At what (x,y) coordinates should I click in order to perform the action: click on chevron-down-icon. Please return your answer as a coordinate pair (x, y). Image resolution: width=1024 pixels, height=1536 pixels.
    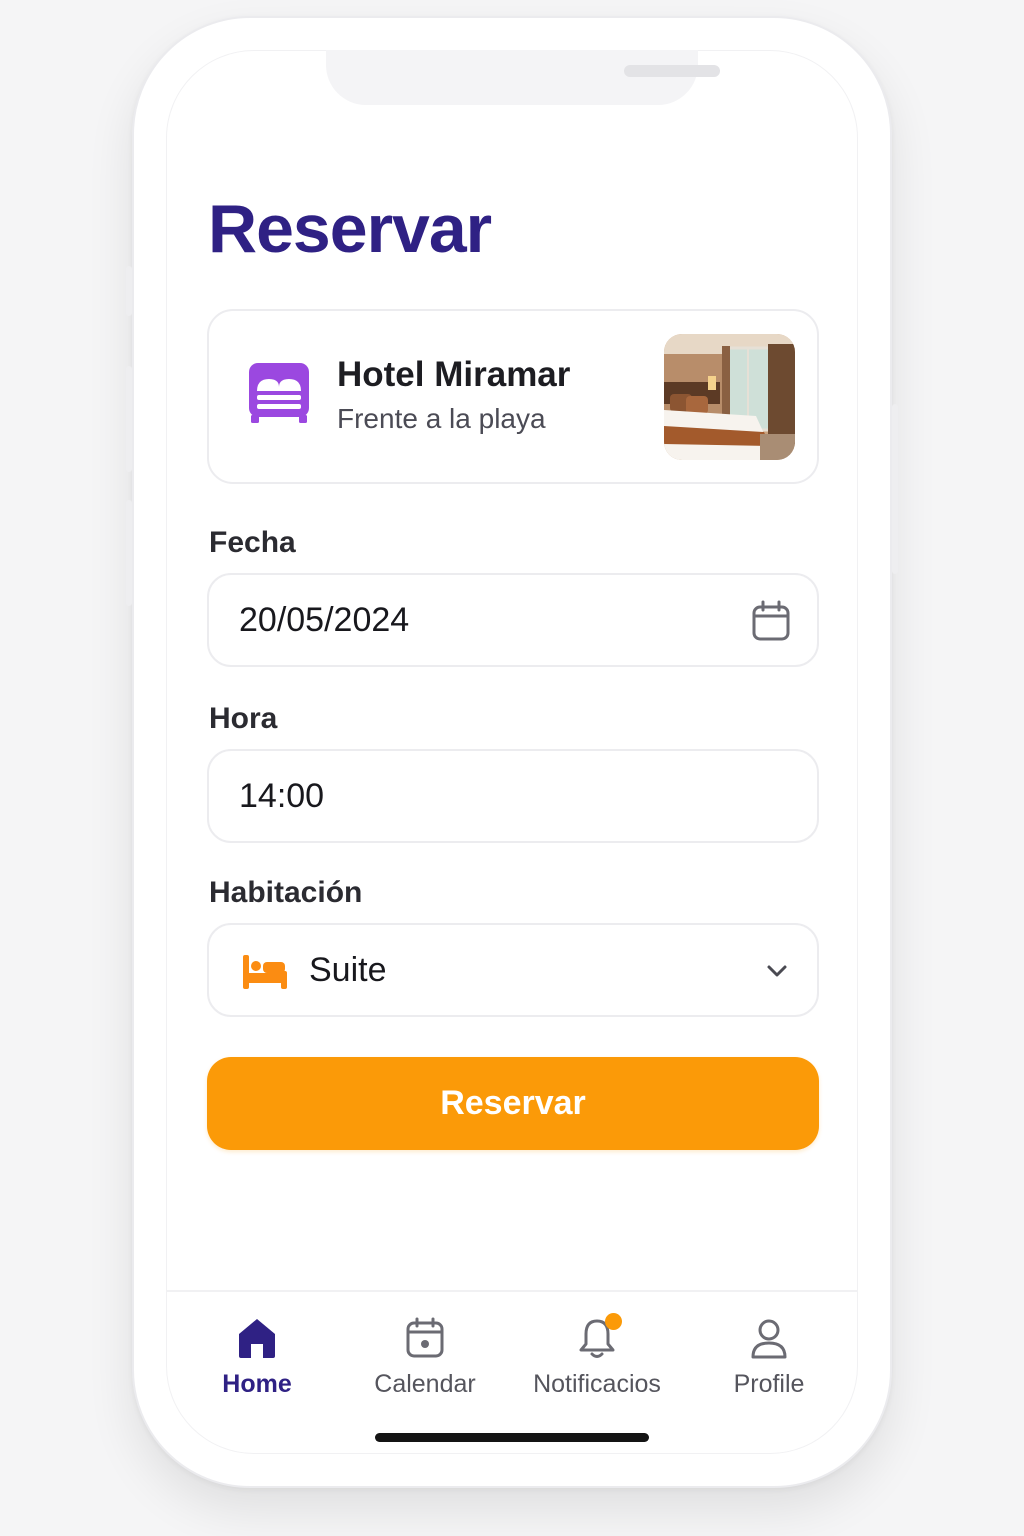
    Looking at the image, I should click on (777, 971).